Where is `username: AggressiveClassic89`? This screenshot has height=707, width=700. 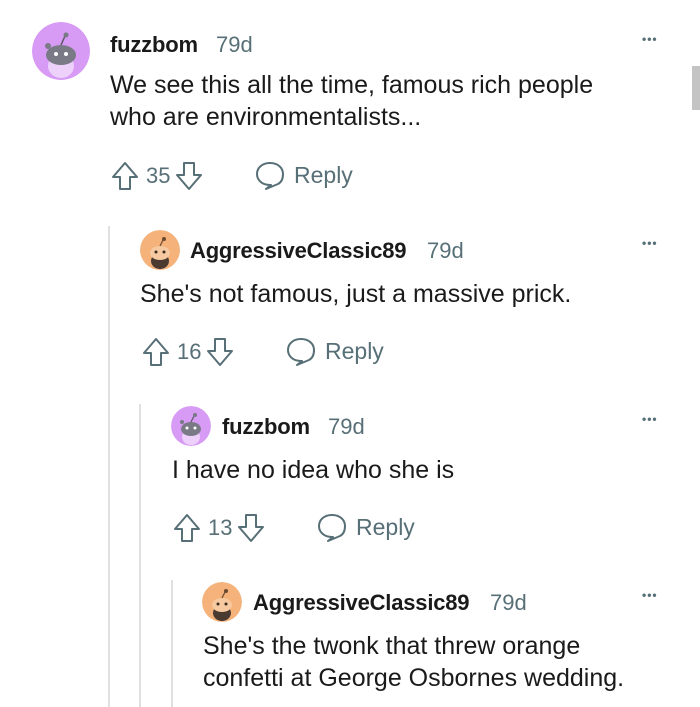 username: AggressiveClassic89 is located at coordinates (361, 603).